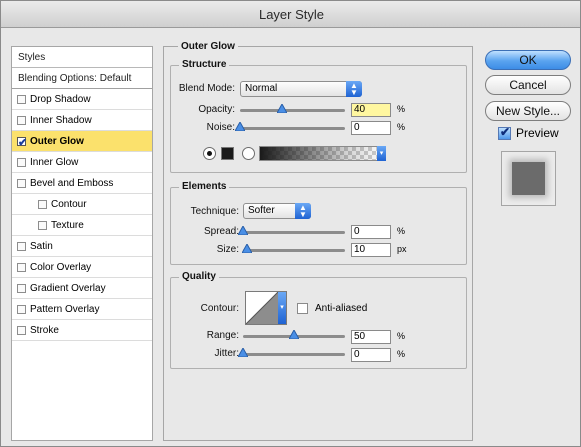 This screenshot has height=447, width=581. I want to click on ok-button: OK, so click(528, 60).